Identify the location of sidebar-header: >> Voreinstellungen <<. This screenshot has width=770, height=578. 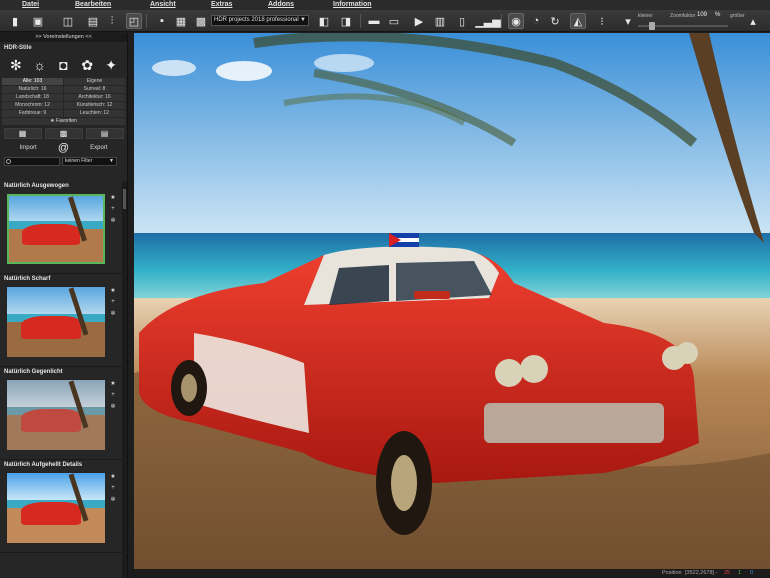
(63, 37).